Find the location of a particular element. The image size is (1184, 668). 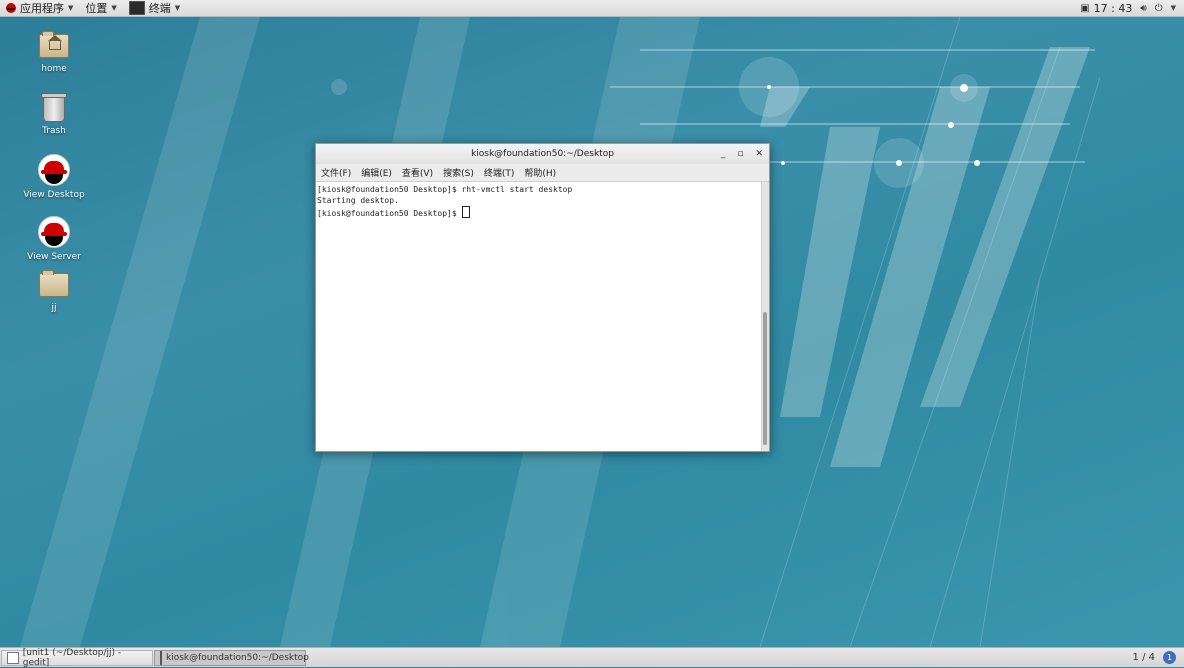

desktop-icon-label: jj is located at coordinates (54, 308).